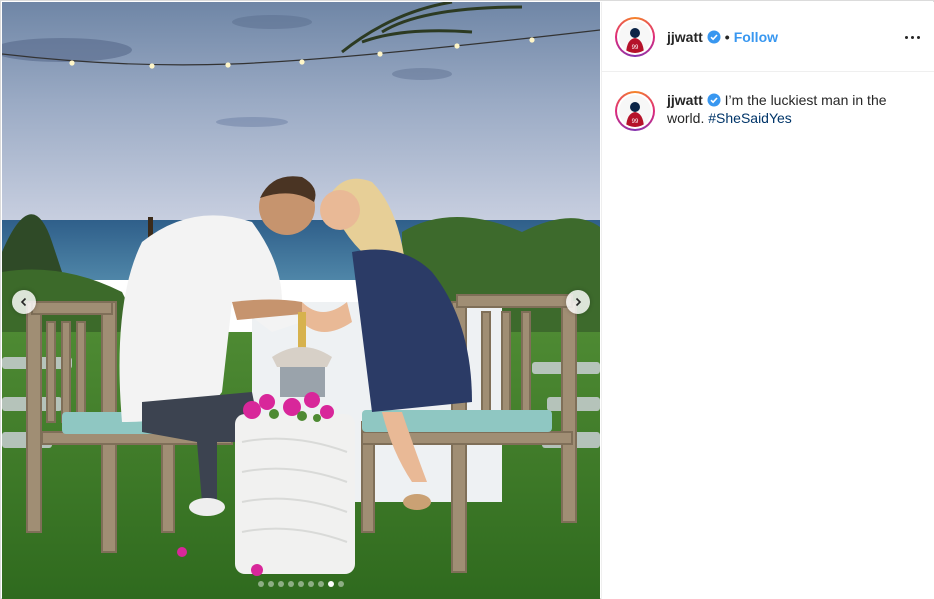  I want to click on carousel-next-button, so click(578, 302).